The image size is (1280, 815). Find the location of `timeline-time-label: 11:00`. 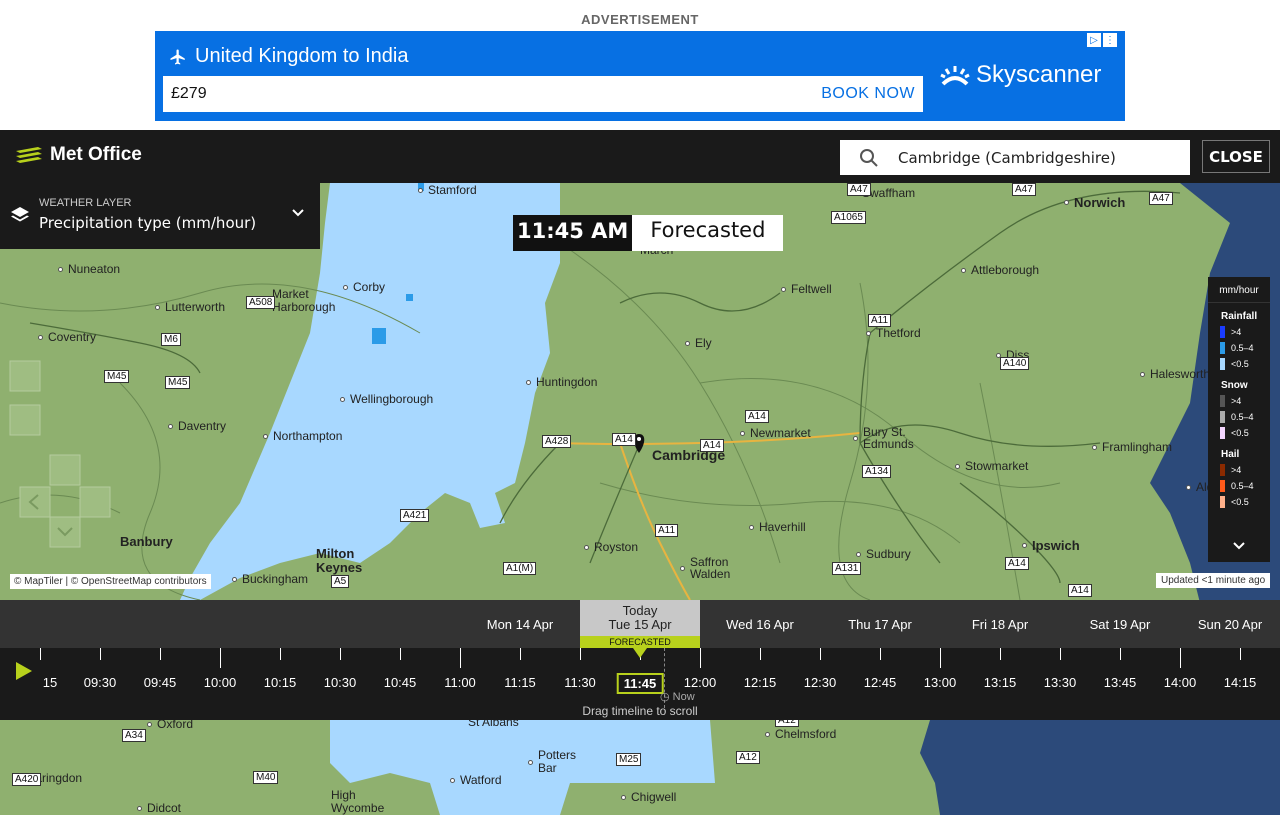

timeline-time-label: 11:00 is located at coordinates (460, 682).